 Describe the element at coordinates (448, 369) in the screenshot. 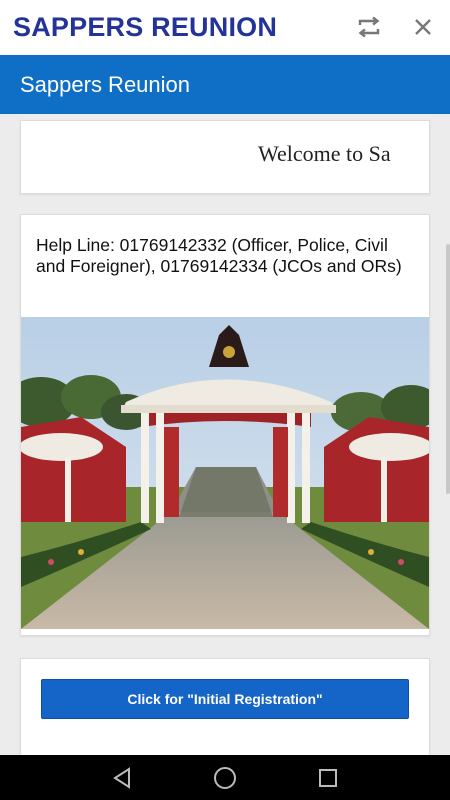

I see `scrollbar` at that location.